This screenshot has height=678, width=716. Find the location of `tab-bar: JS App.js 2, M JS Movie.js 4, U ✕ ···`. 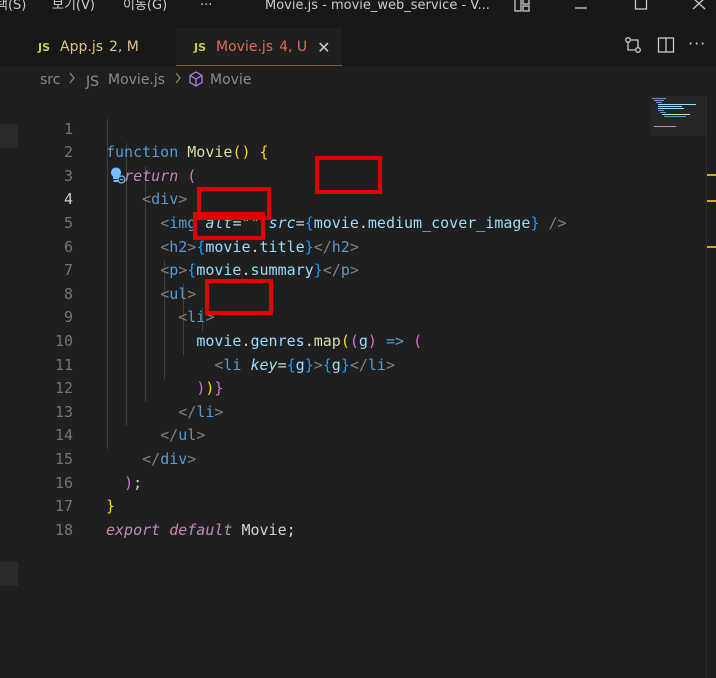

tab-bar: JS App.js 2, M JS Movie.js 4, U ✕ ··· is located at coordinates (358, 40).